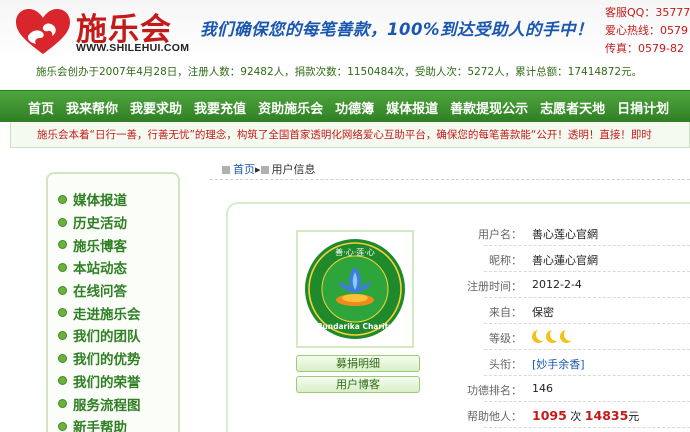  Describe the element at coordinates (100, 426) in the screenshot. I see `sidebar-item-label: 新手帮助` at that location.